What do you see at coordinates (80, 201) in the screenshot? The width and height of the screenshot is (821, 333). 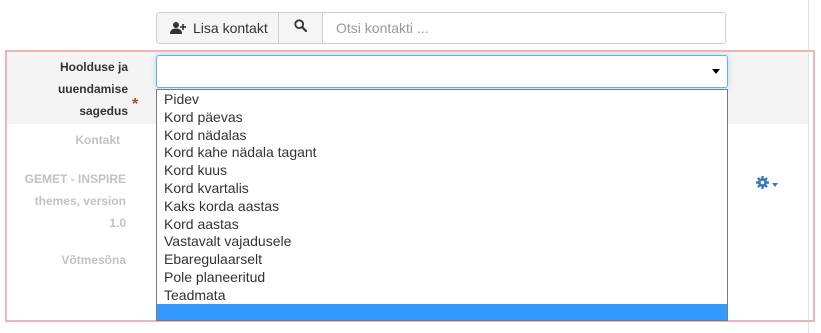 I see `gemet-line-2: themes, version` at bounding box center [80, 201].